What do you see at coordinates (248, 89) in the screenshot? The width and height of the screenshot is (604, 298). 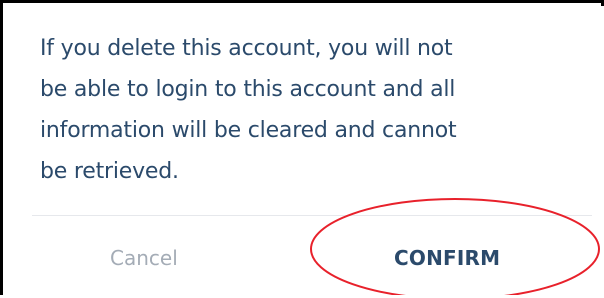 I see `message-line: be able to login to this account and all` at bounding box center [248, 89].